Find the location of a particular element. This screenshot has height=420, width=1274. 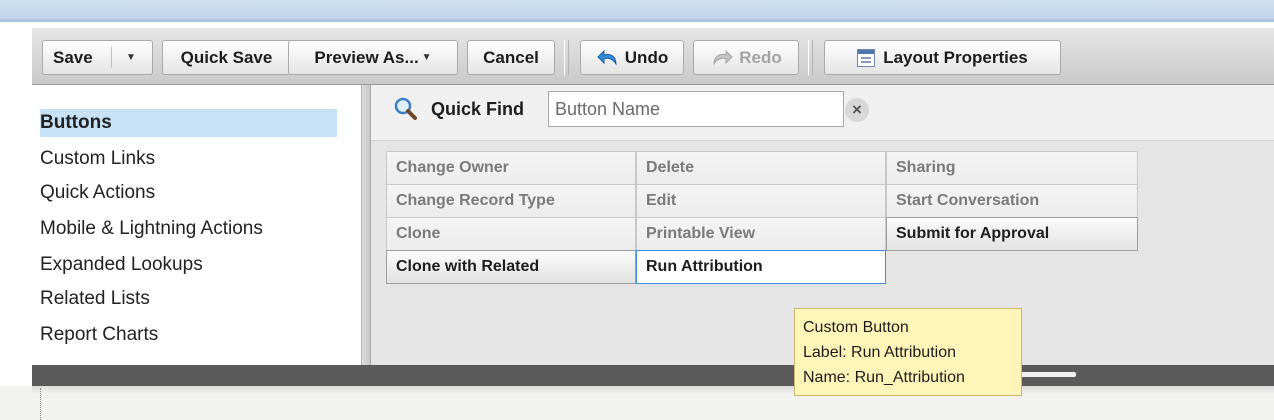

horizontal-scrollbar-thumb is located at coordinates (1048, 374).